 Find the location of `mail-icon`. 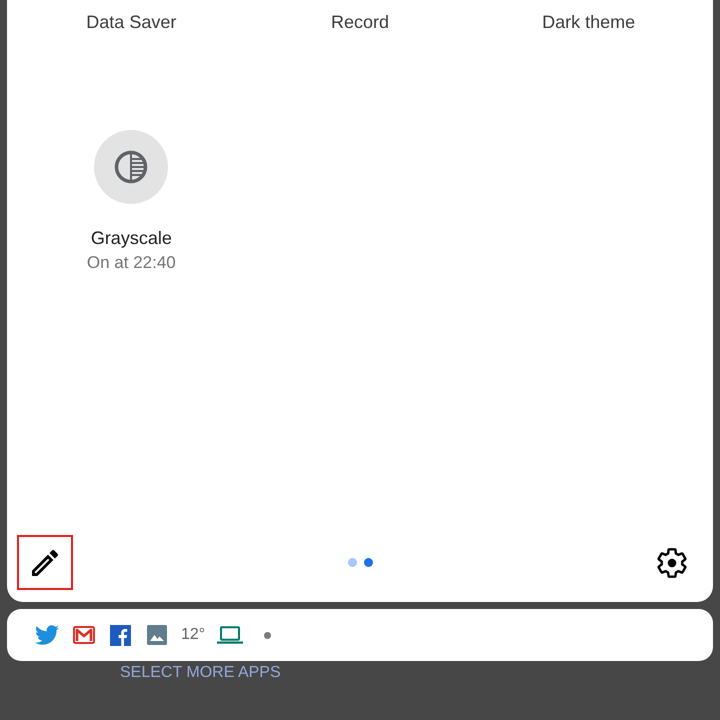

mail-icon is located at coordinates (84, 635).